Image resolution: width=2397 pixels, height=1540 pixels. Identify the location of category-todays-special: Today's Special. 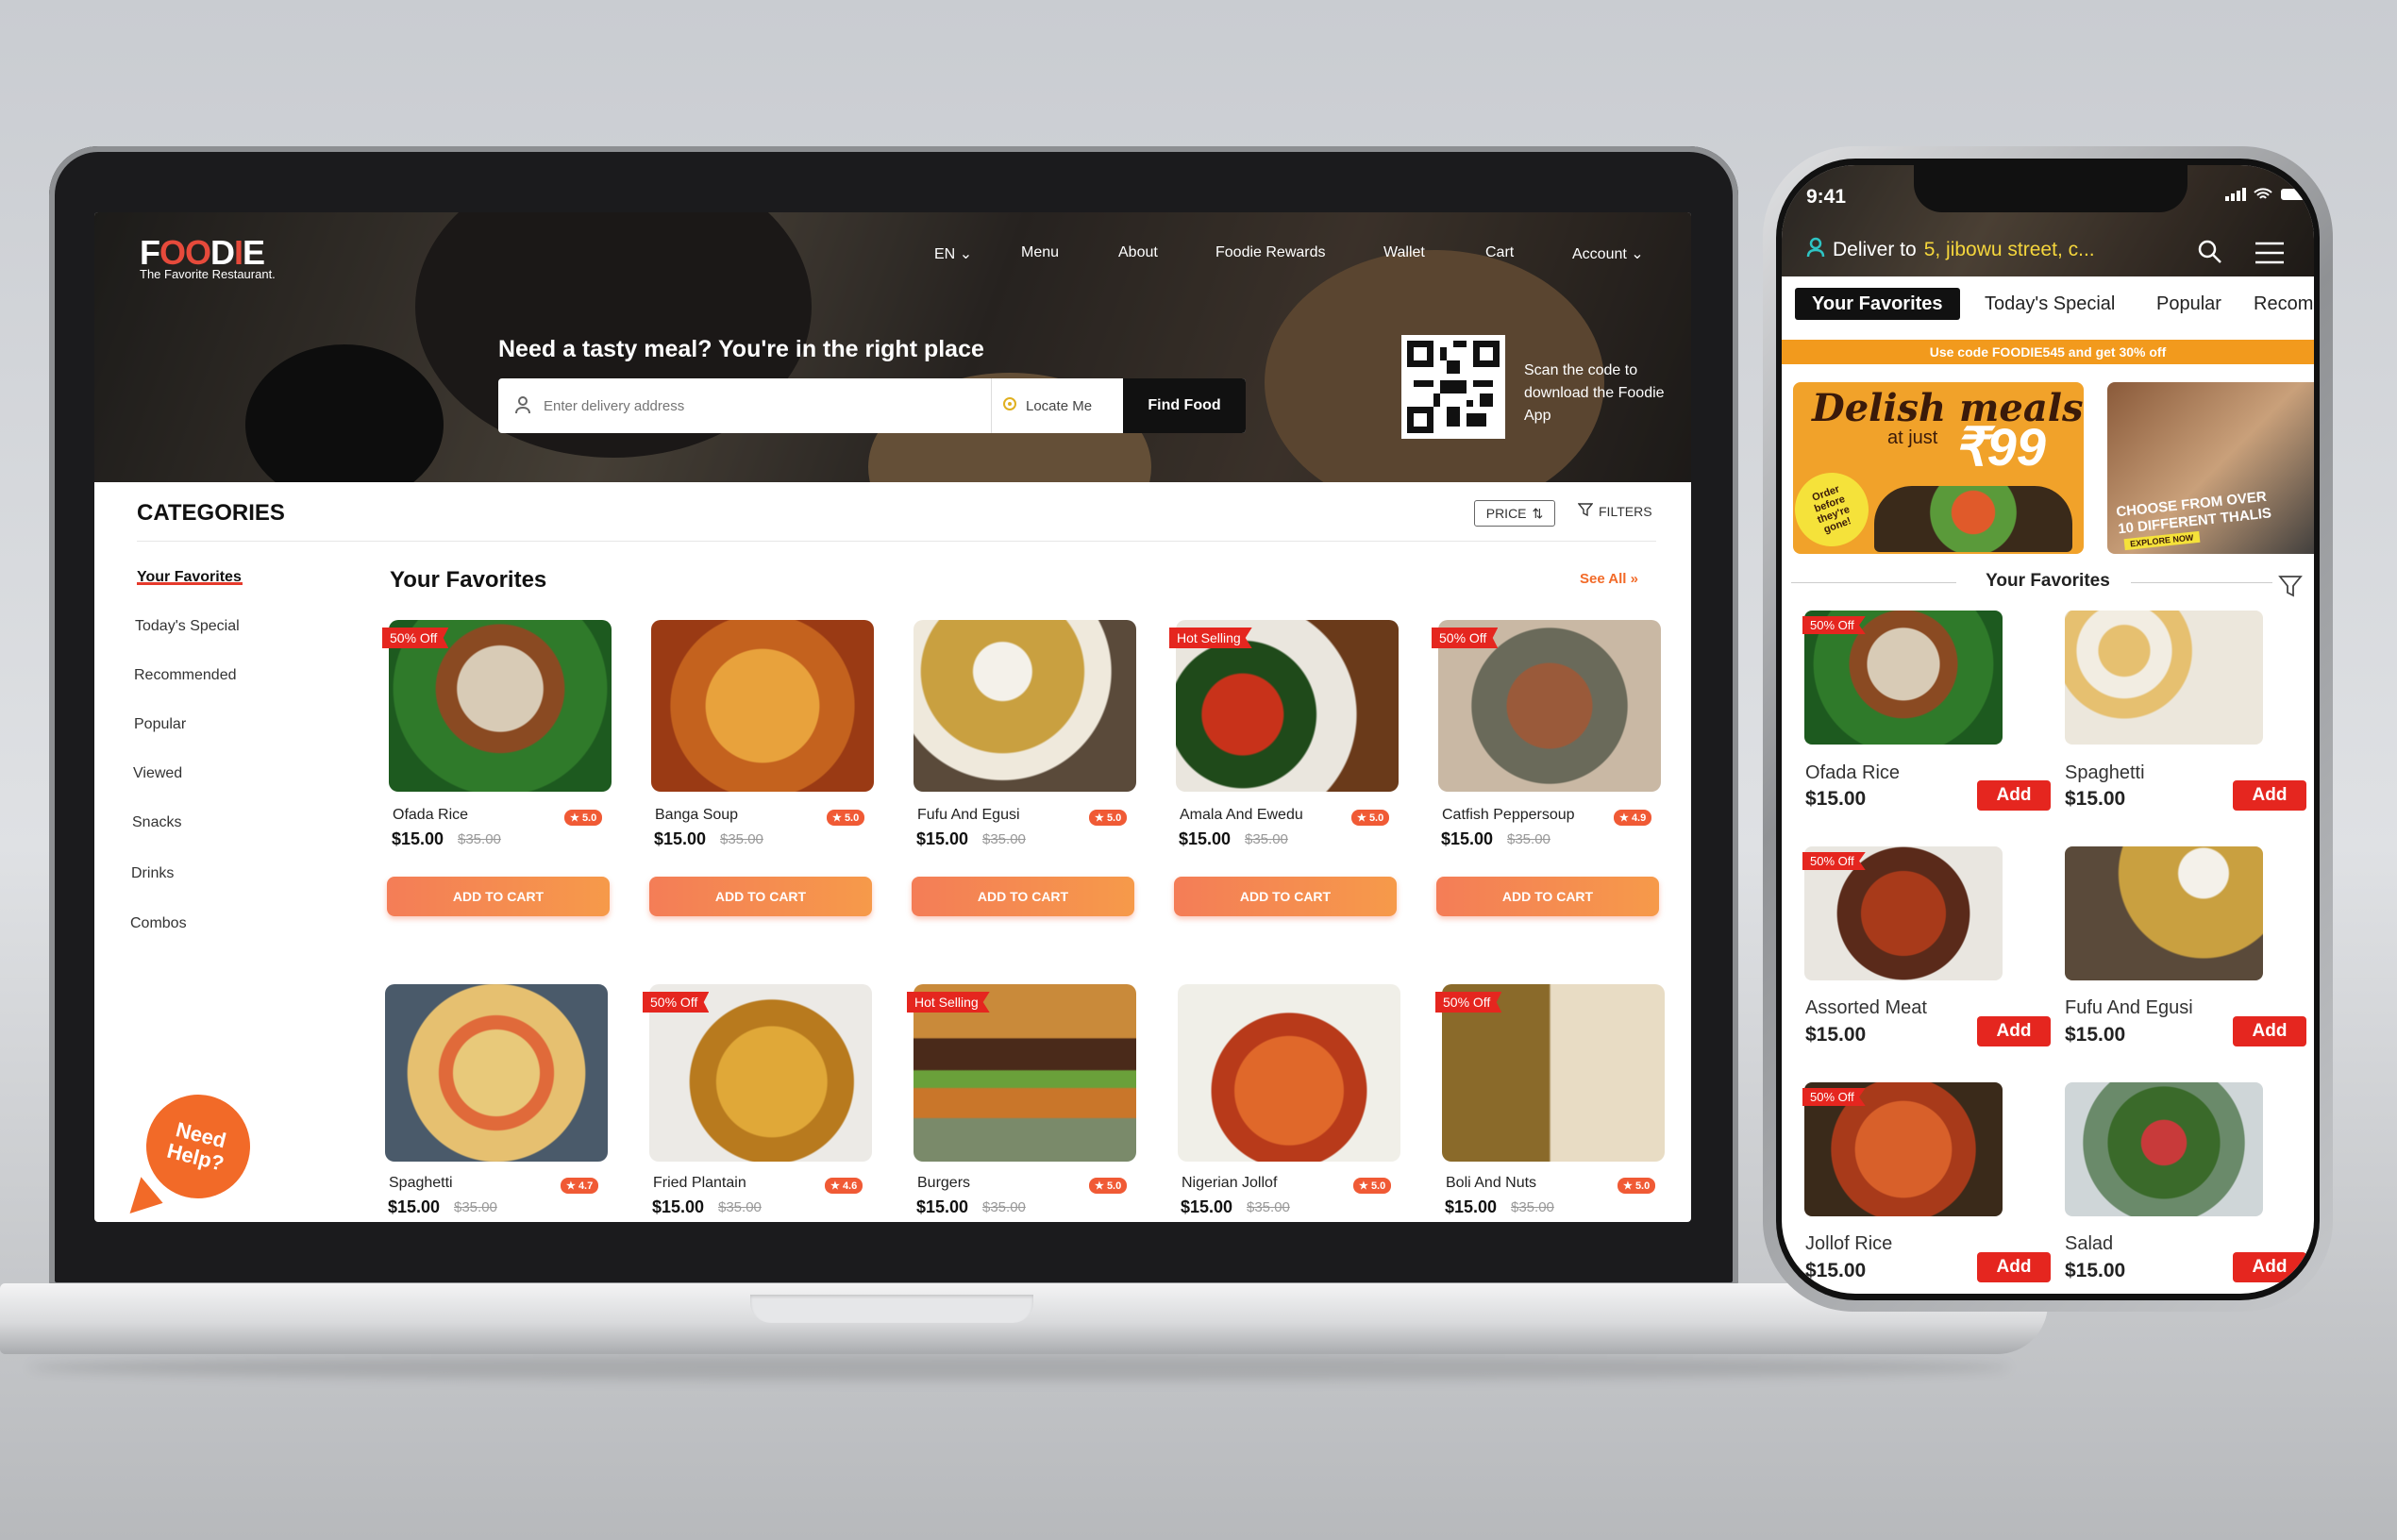
(187, 626).